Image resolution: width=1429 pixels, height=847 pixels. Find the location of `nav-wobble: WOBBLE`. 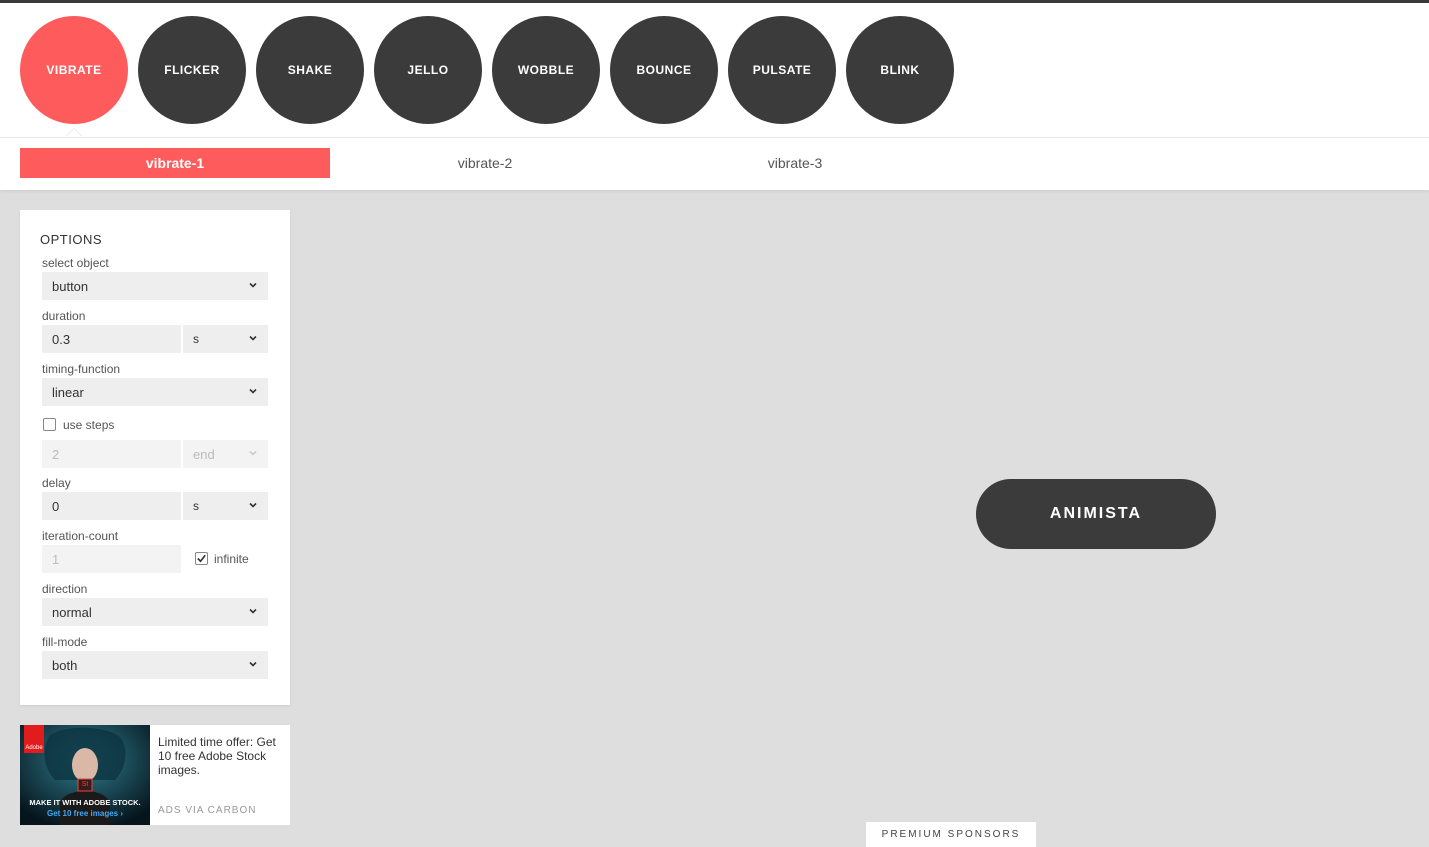

nav-wobble: WOBBLE is located at coordinates (546, 70).